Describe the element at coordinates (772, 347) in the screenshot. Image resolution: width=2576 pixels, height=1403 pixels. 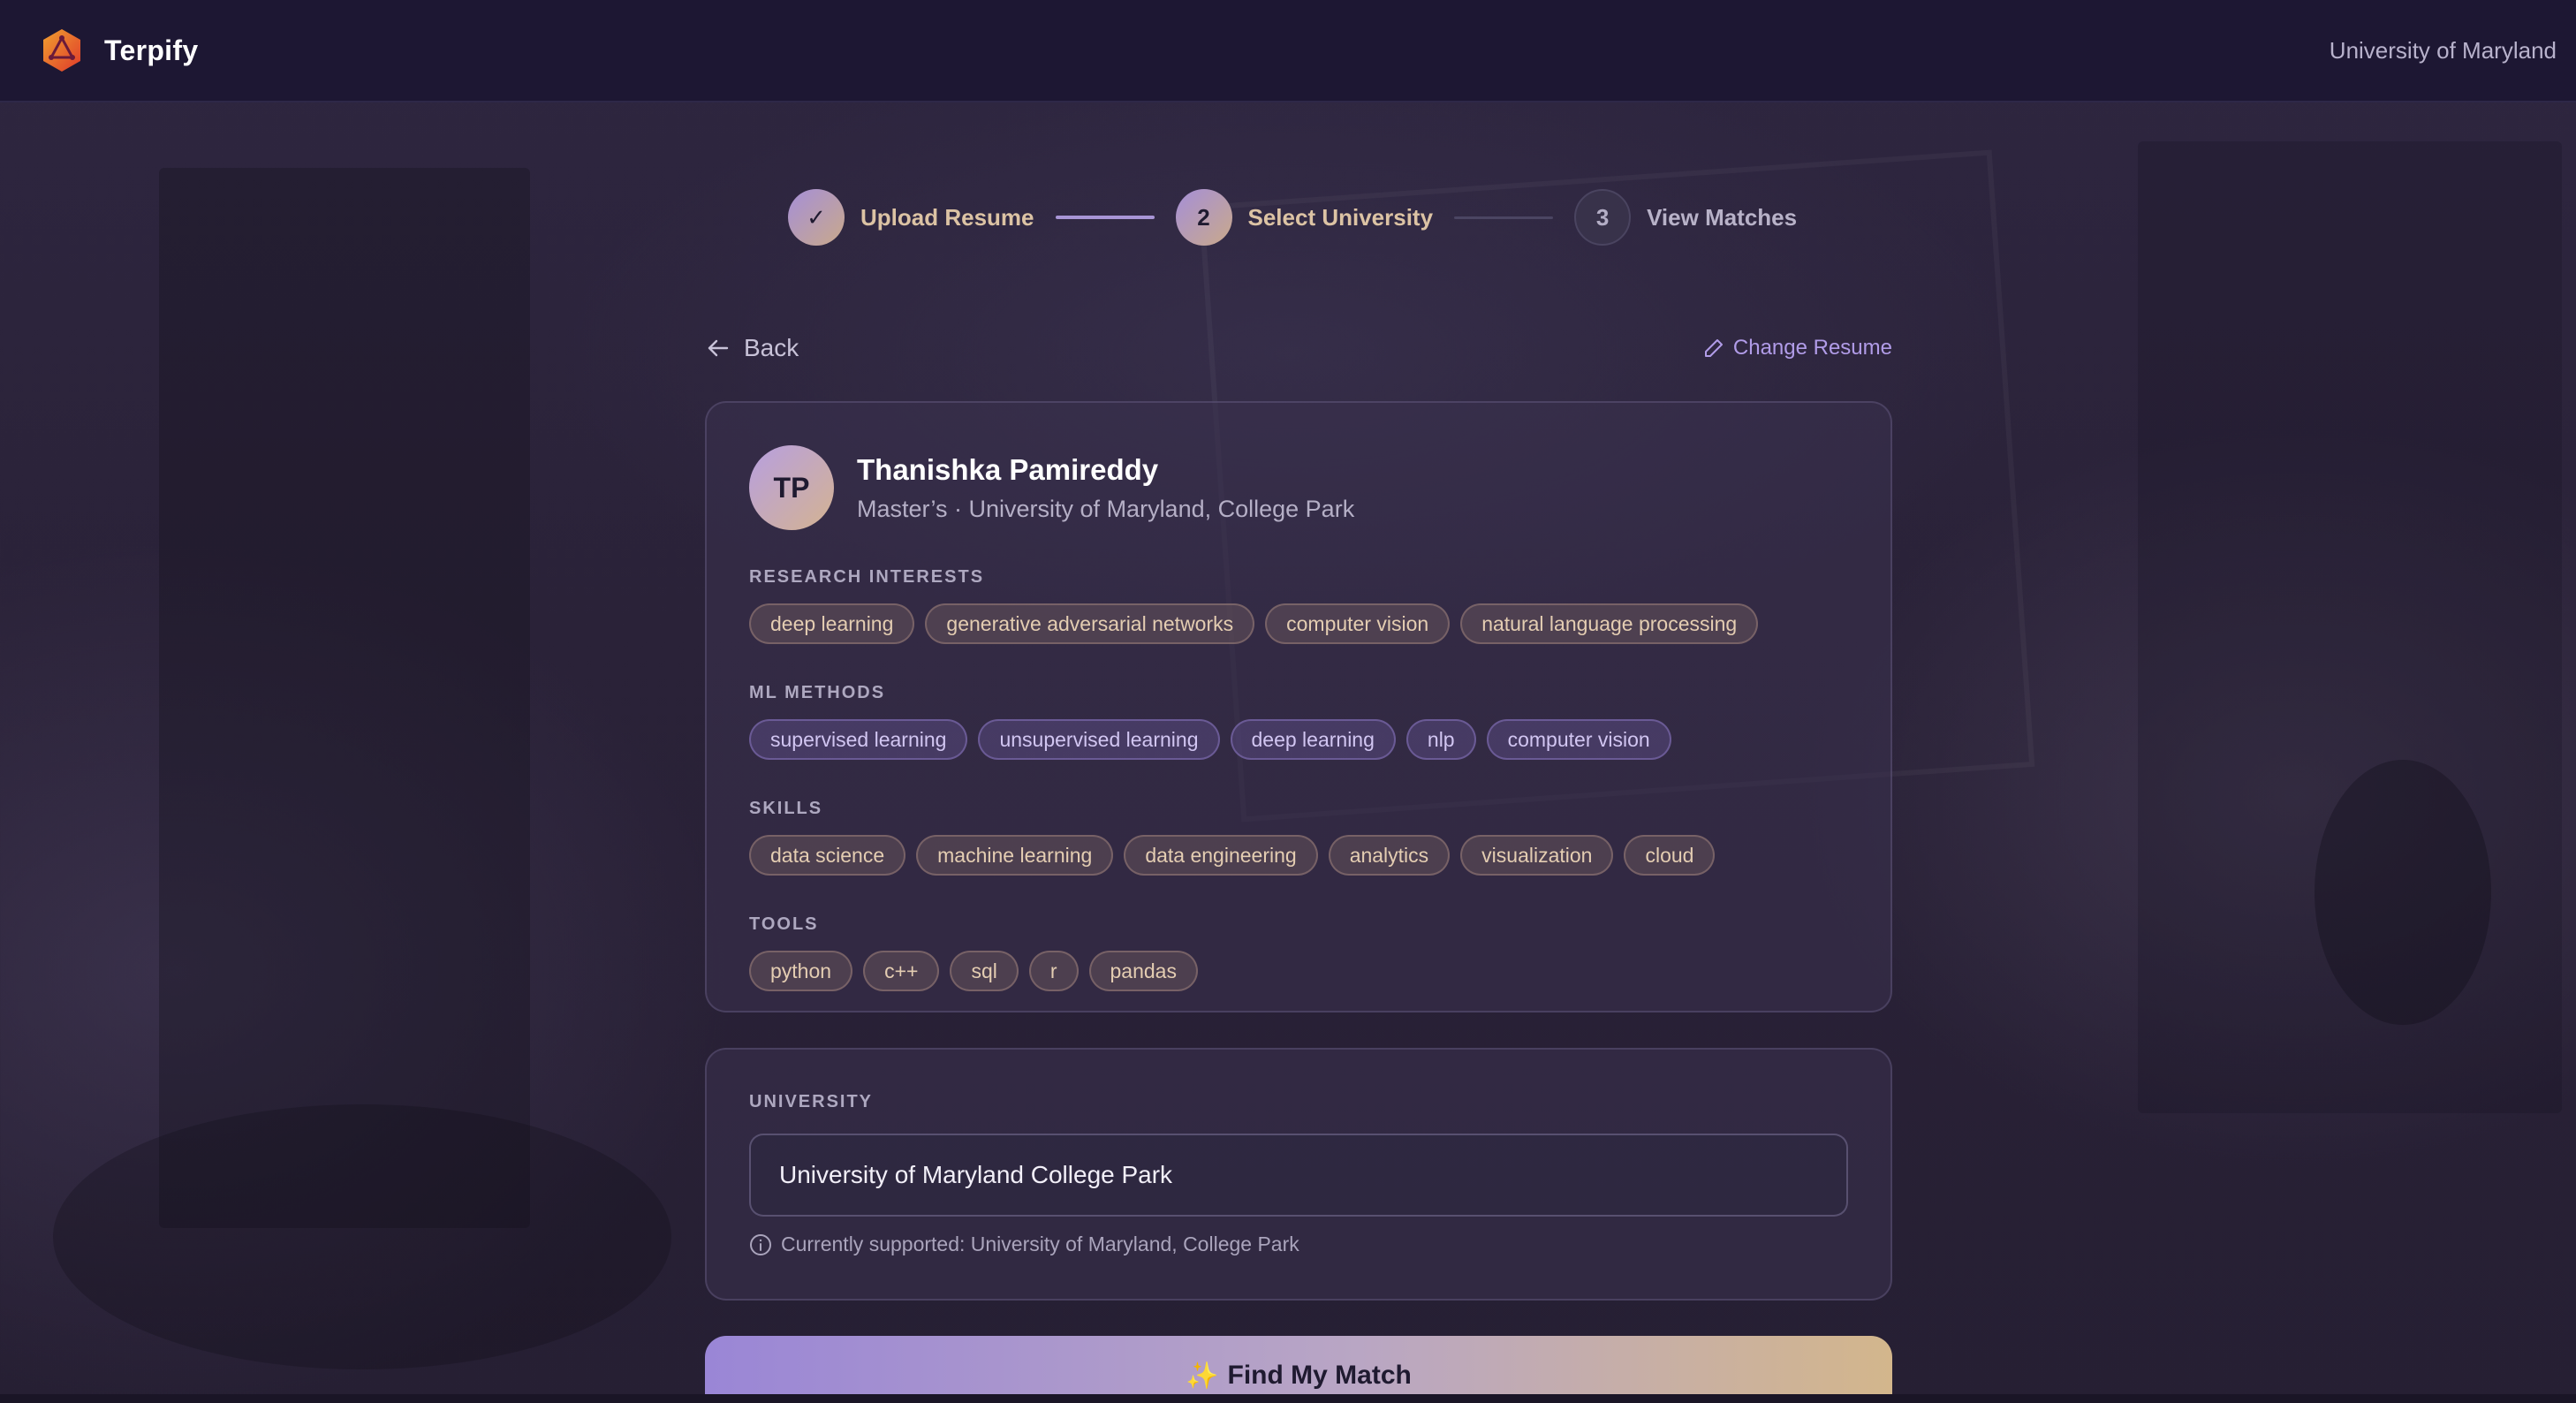
I see `back-label: Back` at that location.